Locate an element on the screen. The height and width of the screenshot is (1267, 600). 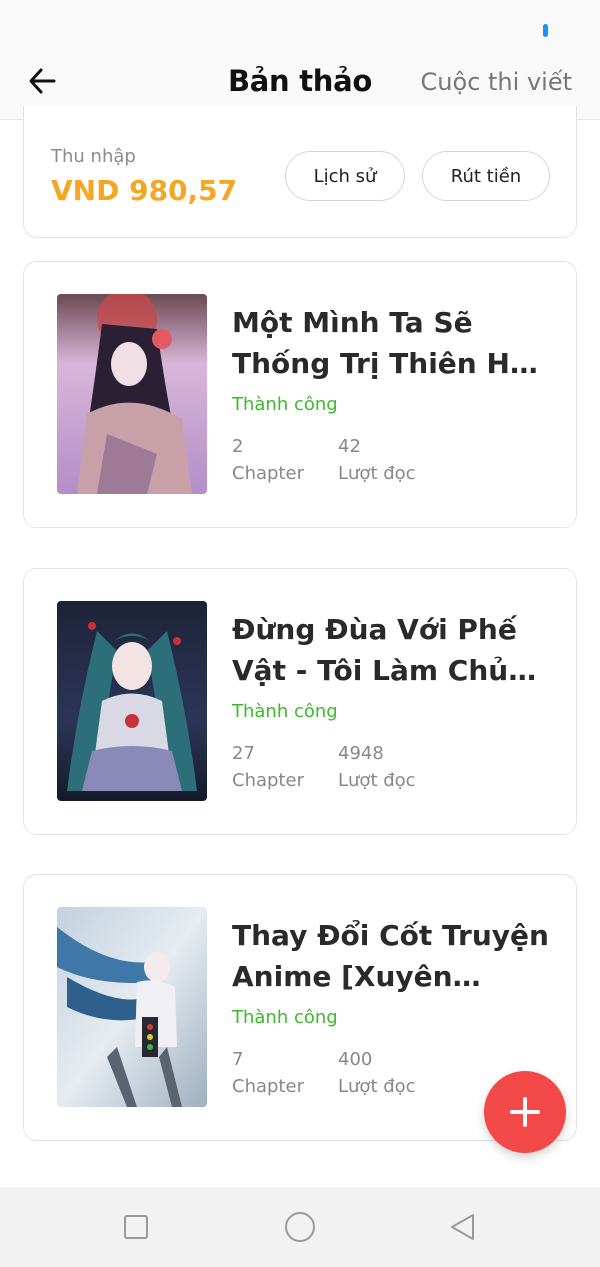
chapter-count: 7 is located at coordinates (238, 1059).